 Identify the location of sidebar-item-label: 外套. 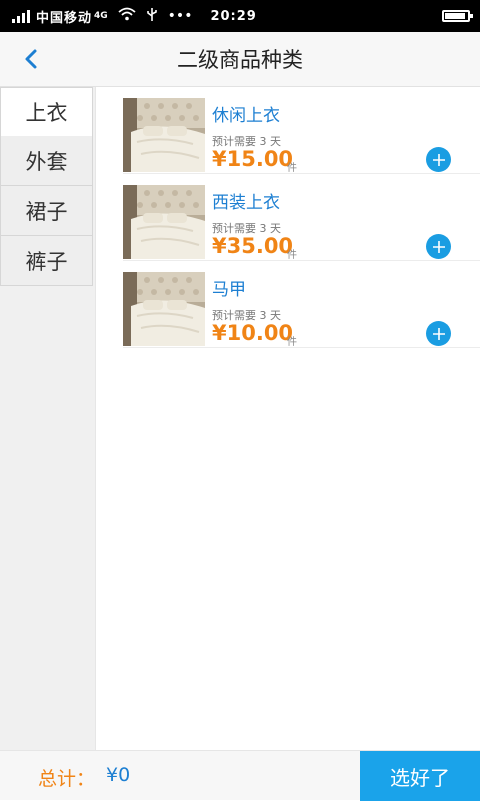
(46, 161).